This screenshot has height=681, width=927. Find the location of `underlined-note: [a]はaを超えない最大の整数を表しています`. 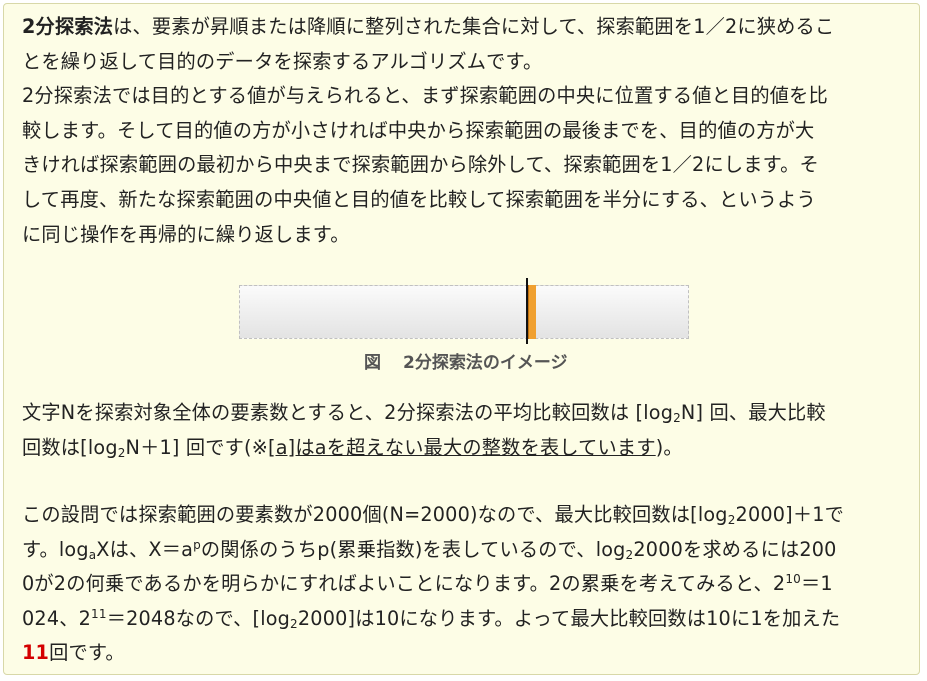

underlined-note: [a]はaを超えない最大の整数を表しています is located at coordinates (462, 447).